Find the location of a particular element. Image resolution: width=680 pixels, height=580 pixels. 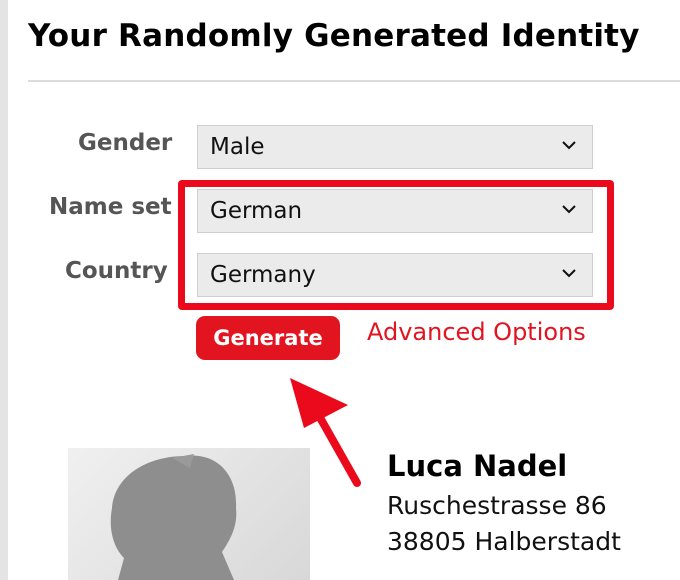

address-city: 38805 Halberstadt is located at coordinates (504, 541).